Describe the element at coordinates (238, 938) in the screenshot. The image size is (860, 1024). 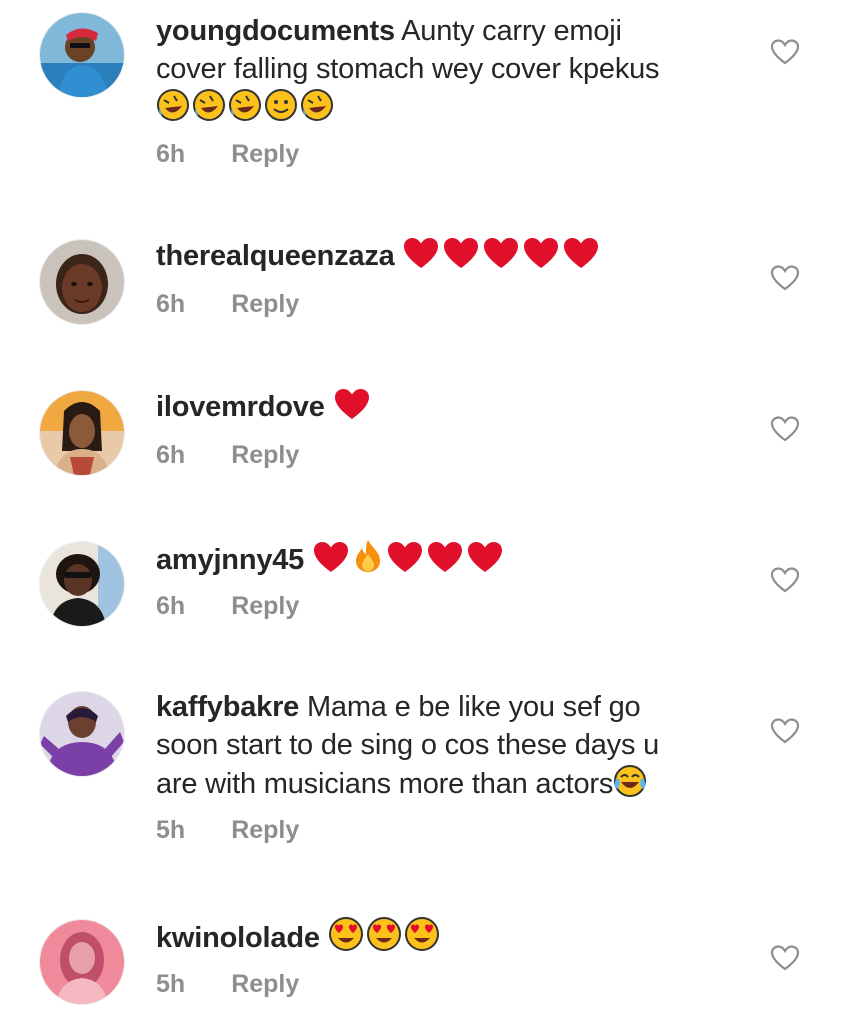
I see `comment-username: kwinololade` at that location.